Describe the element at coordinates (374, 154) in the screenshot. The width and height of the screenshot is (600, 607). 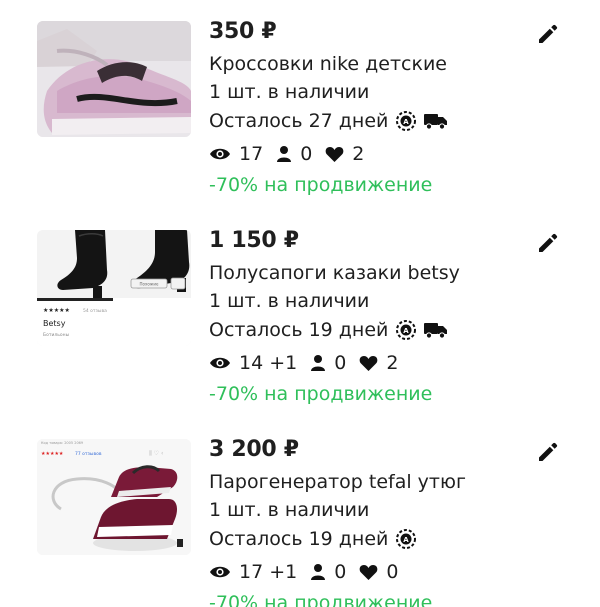
I see `listing-stats: 17 0 2` at that location.